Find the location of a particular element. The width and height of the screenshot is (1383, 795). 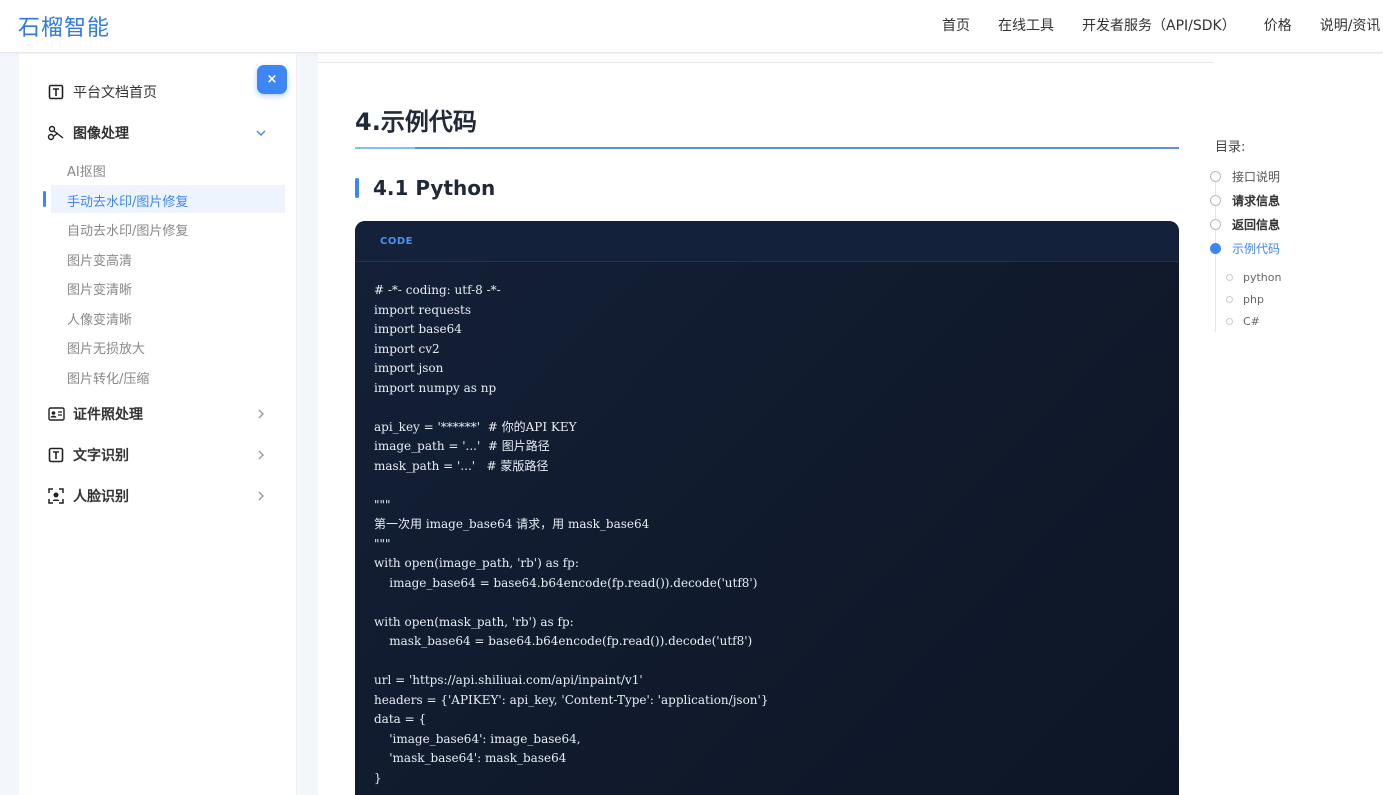

toc-item-request-info: 请求信息 is located at coordinates (1245, 200).